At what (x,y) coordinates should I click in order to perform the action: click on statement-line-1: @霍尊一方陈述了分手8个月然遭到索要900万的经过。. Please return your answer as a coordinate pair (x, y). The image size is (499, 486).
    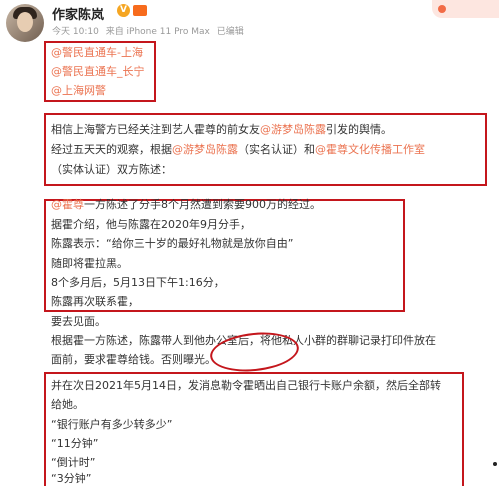
    Looking at the image, I should click on (186, 204).